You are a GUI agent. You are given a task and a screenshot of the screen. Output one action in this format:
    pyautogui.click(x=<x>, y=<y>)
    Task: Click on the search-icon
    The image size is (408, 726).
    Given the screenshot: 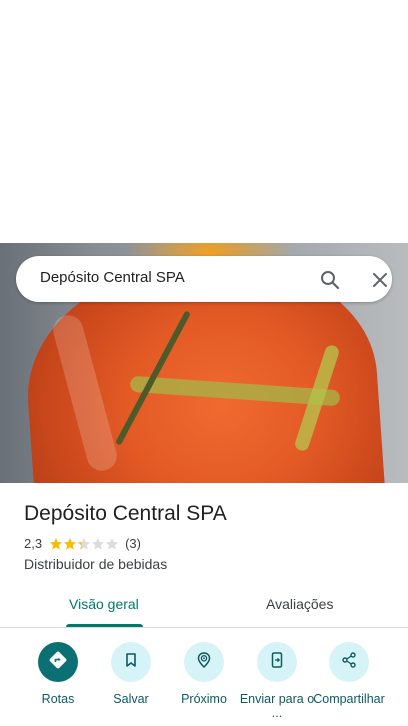 What is the action you would take?
    pyautogui.click(x=330, y=280)
    